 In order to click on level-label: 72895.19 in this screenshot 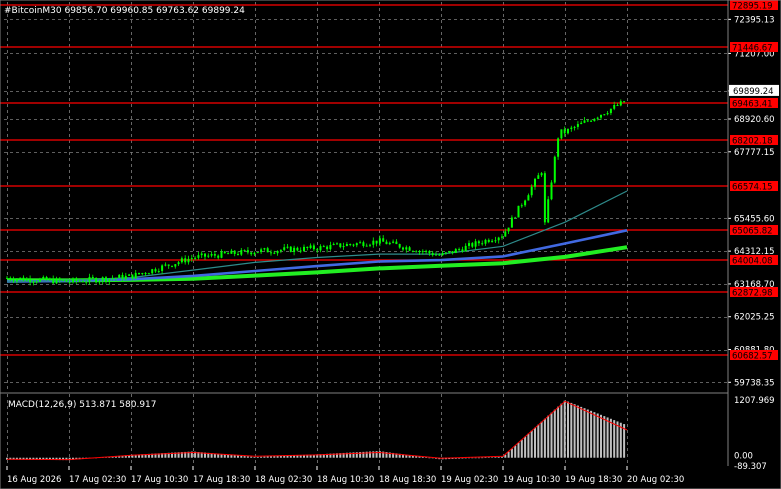, I will do `click(752, 7)`.